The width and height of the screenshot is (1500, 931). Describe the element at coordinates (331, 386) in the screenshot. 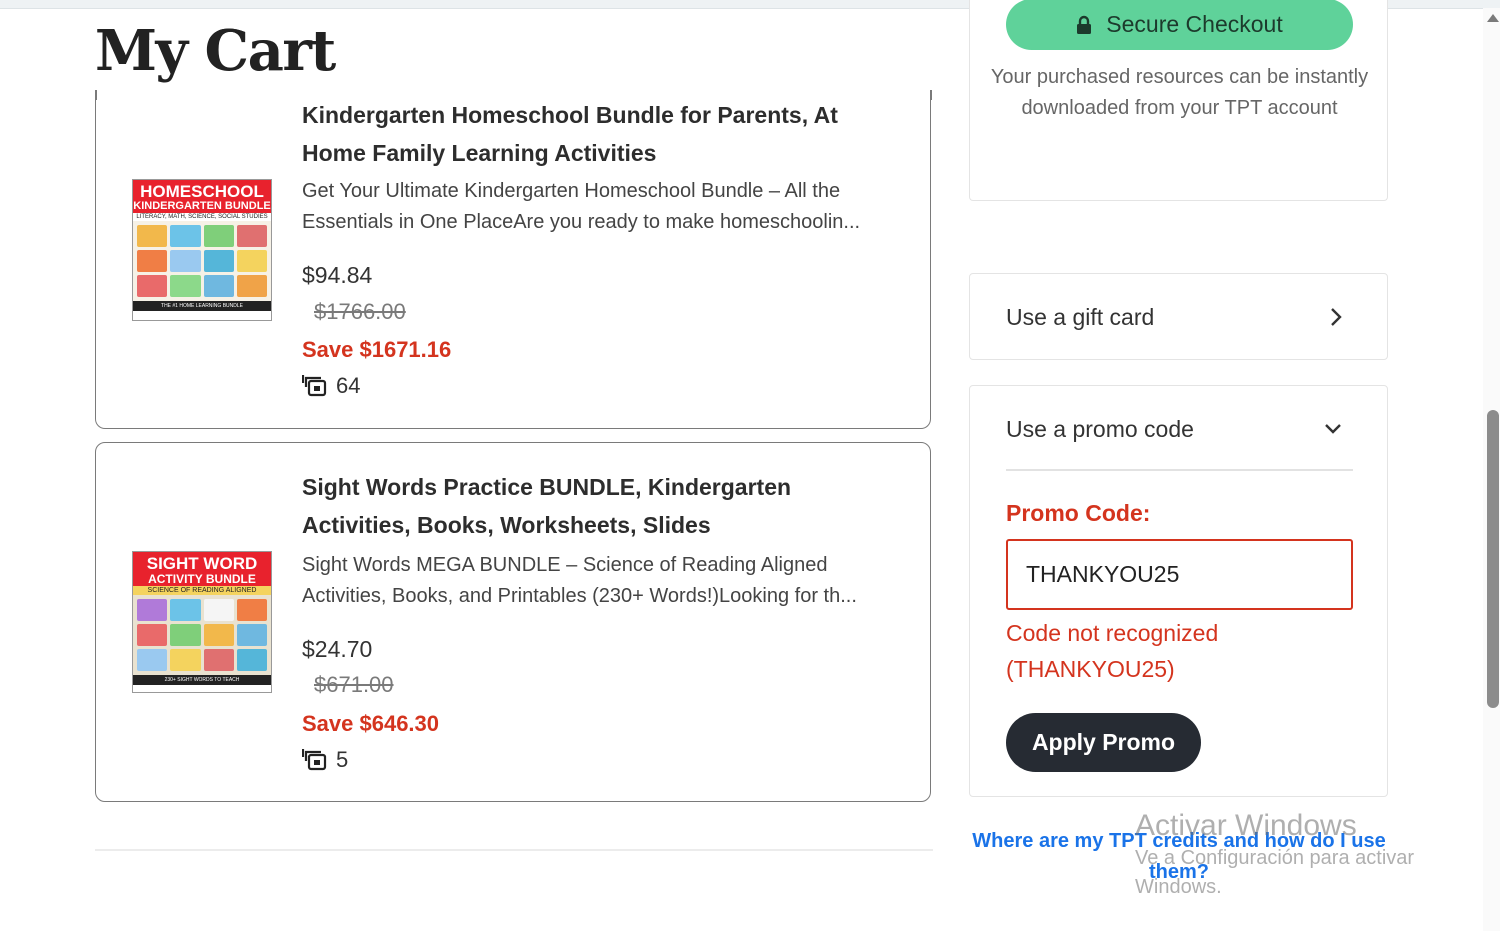

I see `resource-count: 64` at that location.